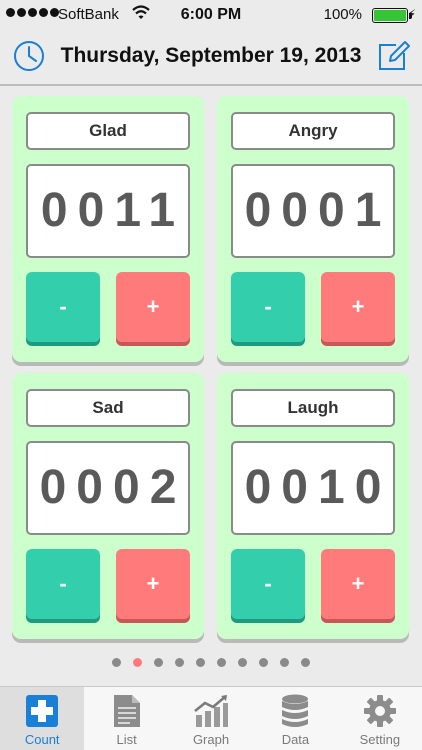 The height and width of the screenshot is (750, 422). What do you see at coordinates (137, 662) in the screenshot?
I see `page-dot-active` at bounding box center [137, 662].